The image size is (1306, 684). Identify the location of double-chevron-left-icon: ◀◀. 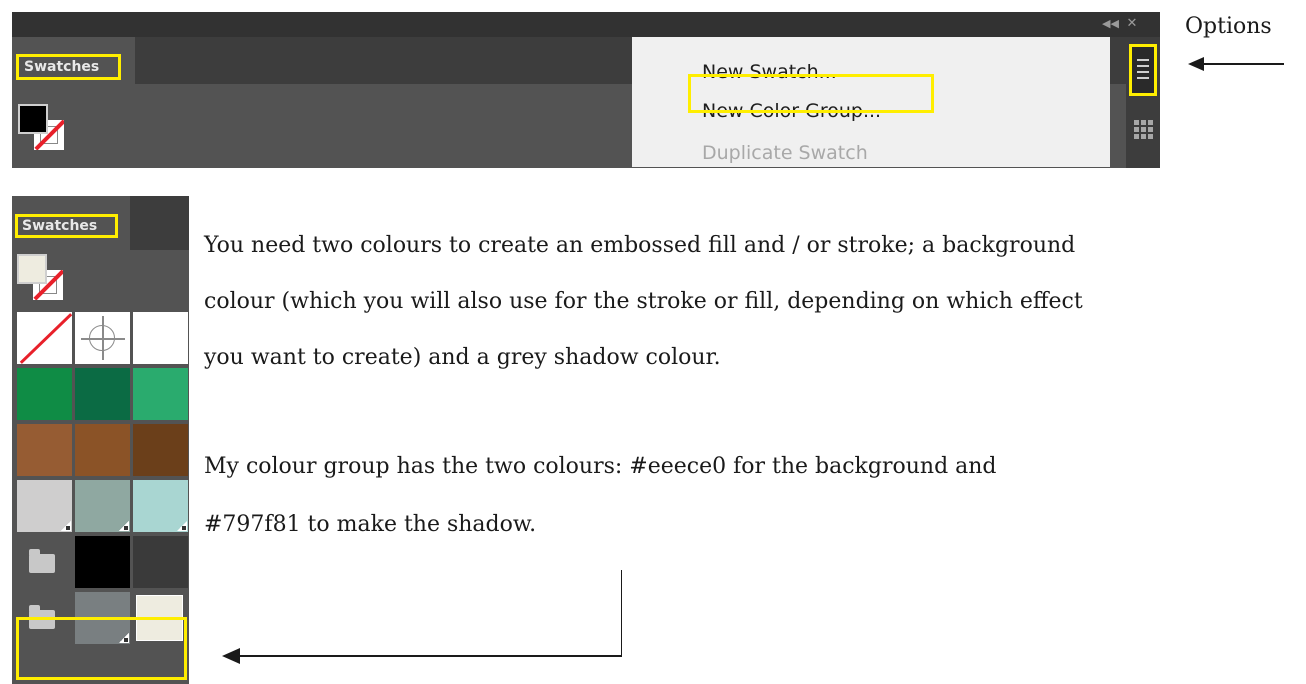
(1110, 24).